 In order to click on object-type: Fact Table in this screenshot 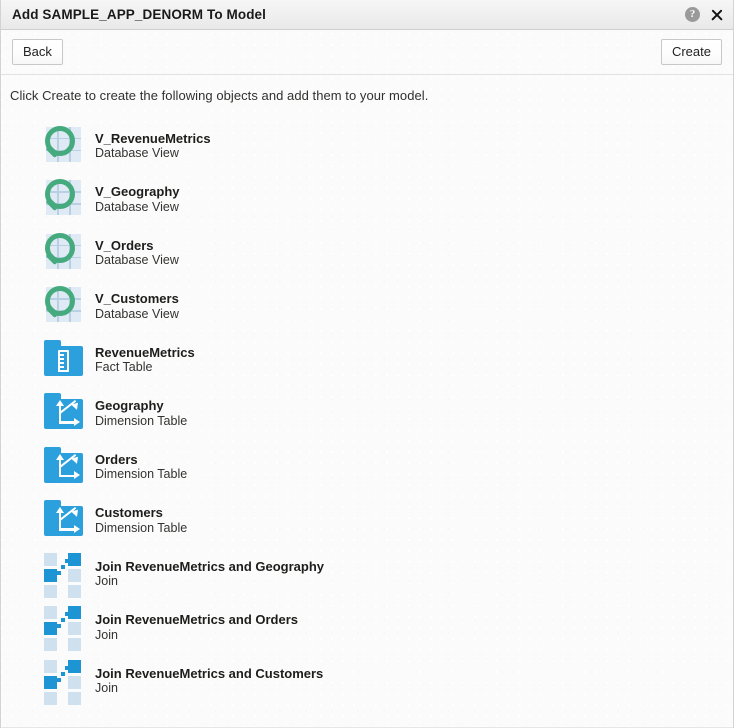, I will do `click(124, 367)`.